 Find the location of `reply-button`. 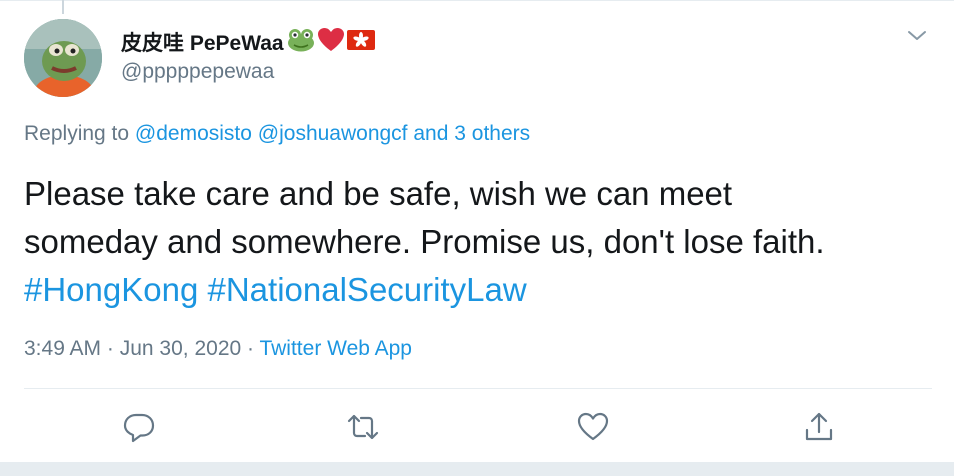

reply-button is located at coordinates (139, 427).